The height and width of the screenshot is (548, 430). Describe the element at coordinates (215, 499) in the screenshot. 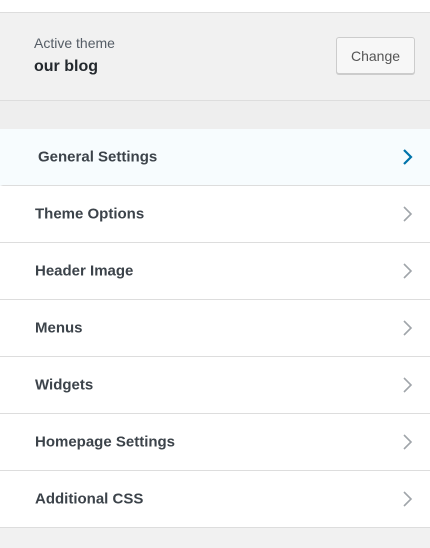

I see `panel-additional-css: Additional CSS` at that location.